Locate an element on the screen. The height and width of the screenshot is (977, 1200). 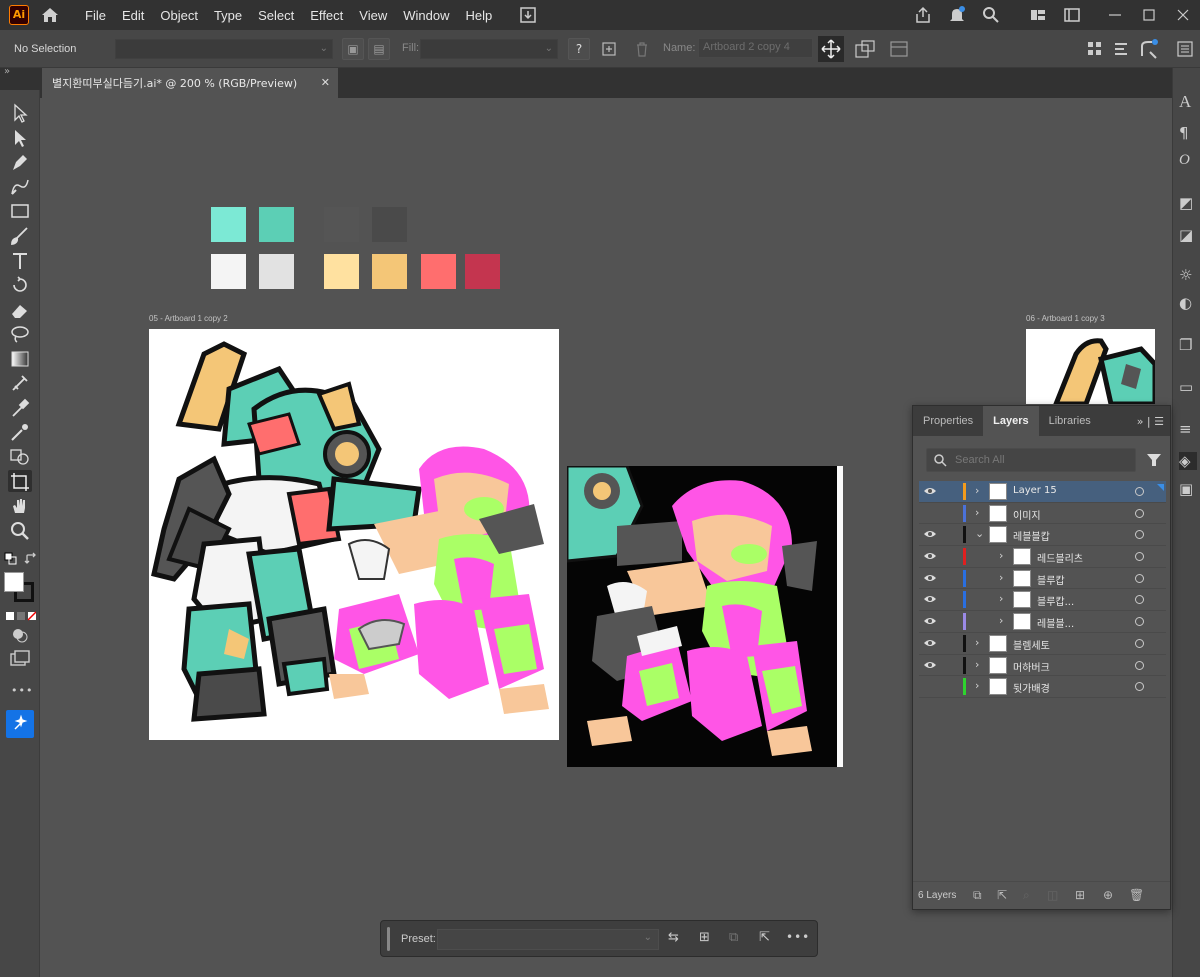
workspace-icon is located at coordinates (1072, 15).